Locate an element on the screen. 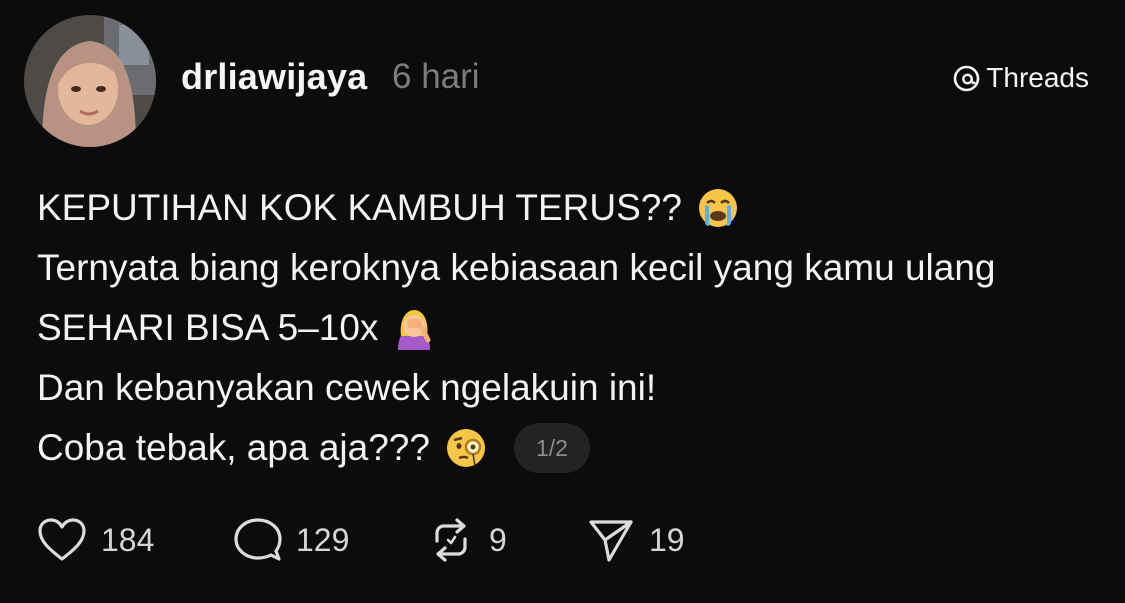 This screenshot has width=1125, height=603. face-palm-icon is located at coordinates (414, 328).